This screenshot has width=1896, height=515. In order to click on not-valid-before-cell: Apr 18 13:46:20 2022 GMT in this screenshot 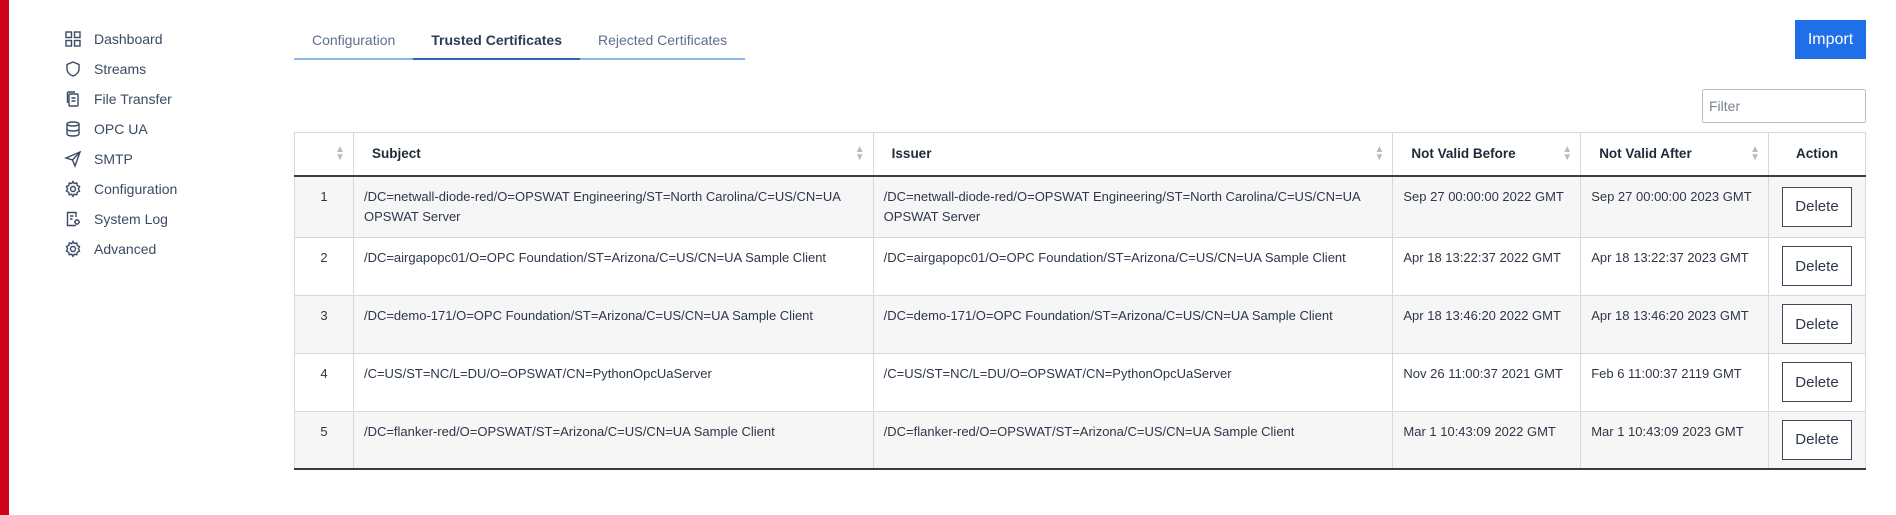, I will do `click(1487, 324)`.